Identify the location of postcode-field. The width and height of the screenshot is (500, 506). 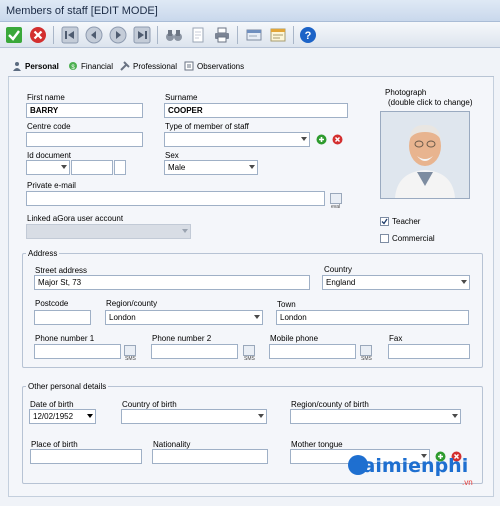
(62, 317).